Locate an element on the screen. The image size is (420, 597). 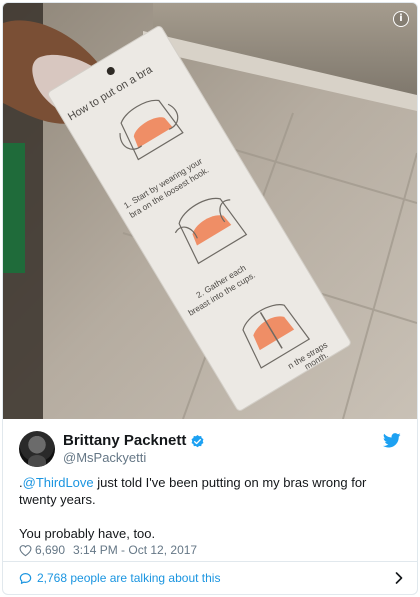
heart-icon is located at coordinates (25, 550).